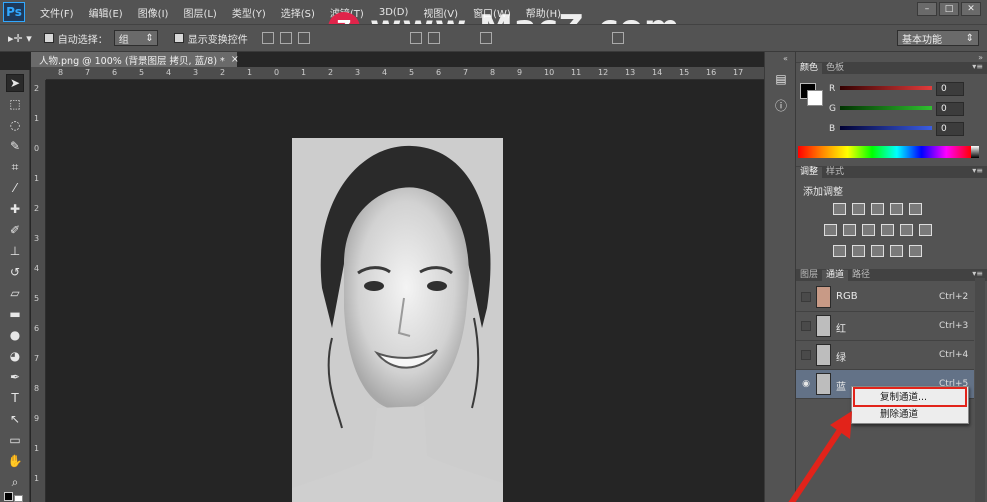 This screenshot has height=502, width=987. I want to click on color-balance-icon, so click(849, 230).